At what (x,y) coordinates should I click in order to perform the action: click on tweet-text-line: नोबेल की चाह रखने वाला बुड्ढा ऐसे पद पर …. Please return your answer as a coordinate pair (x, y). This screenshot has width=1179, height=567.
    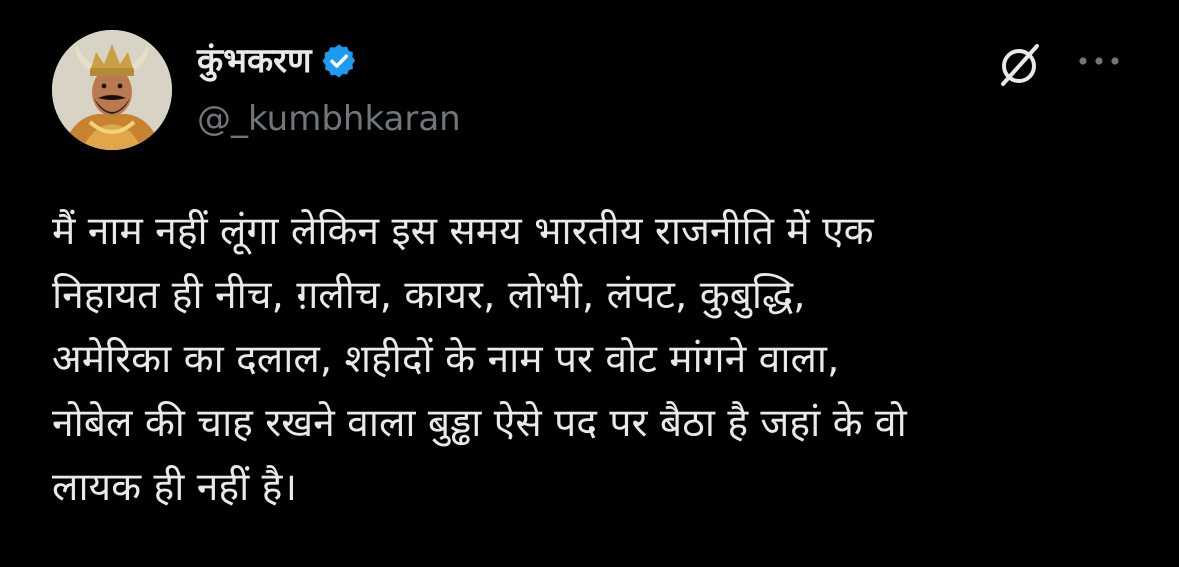
    Looking at the image, I should click on (479, 423).